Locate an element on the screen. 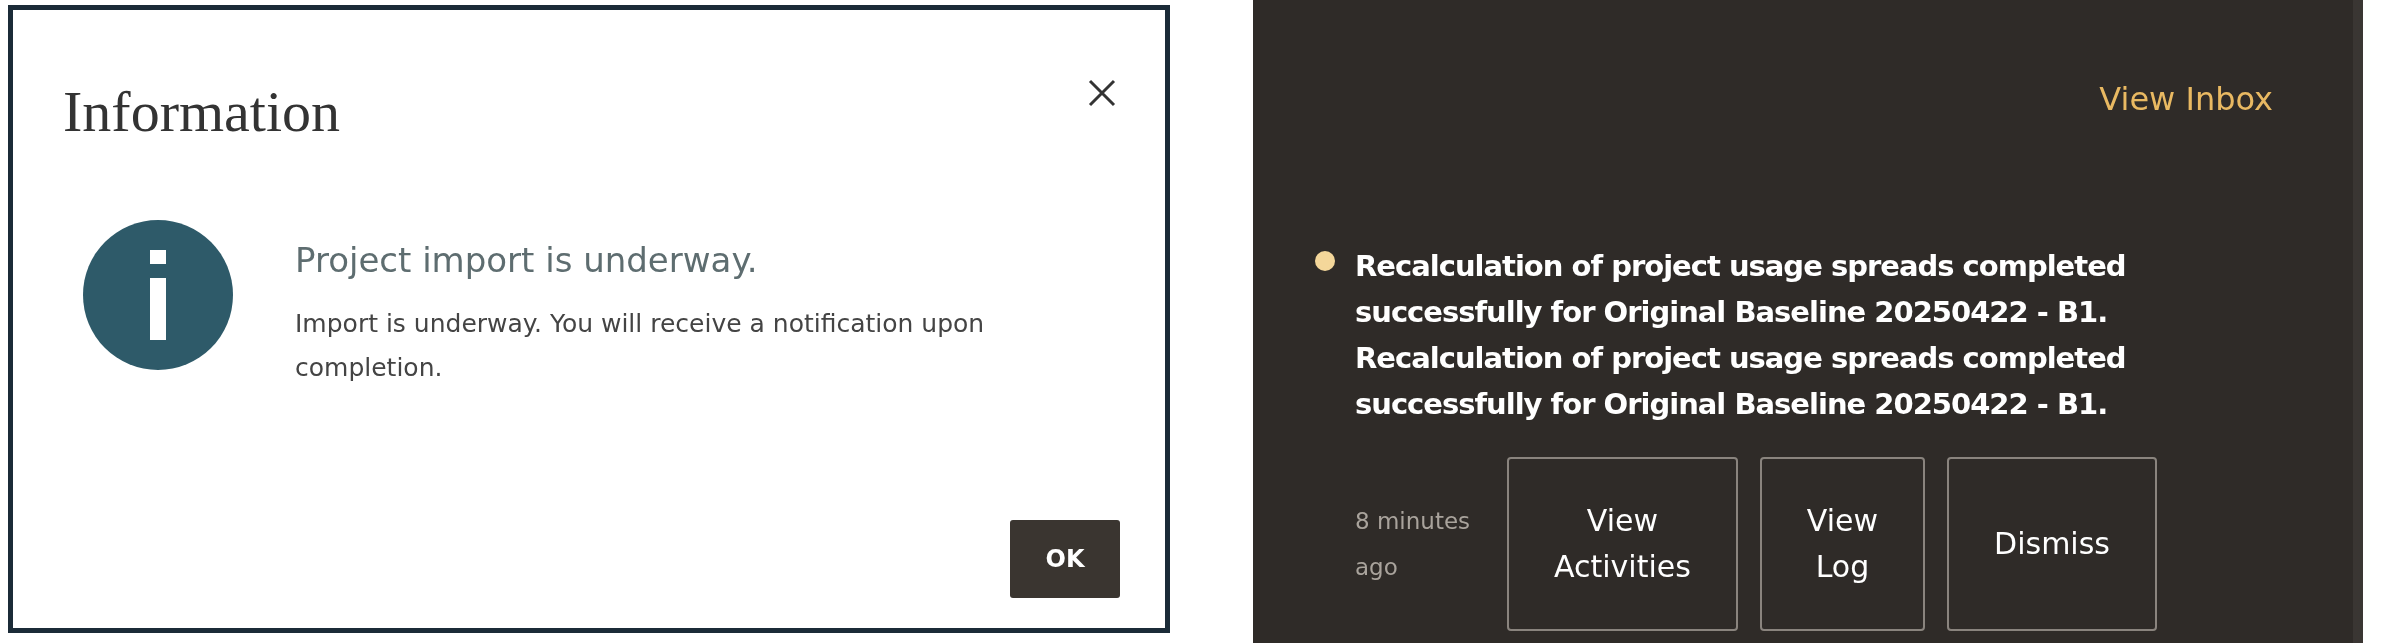 The height and width of the screenshot is (643, 2388). close-icon is located at coordinates (1102, 93).